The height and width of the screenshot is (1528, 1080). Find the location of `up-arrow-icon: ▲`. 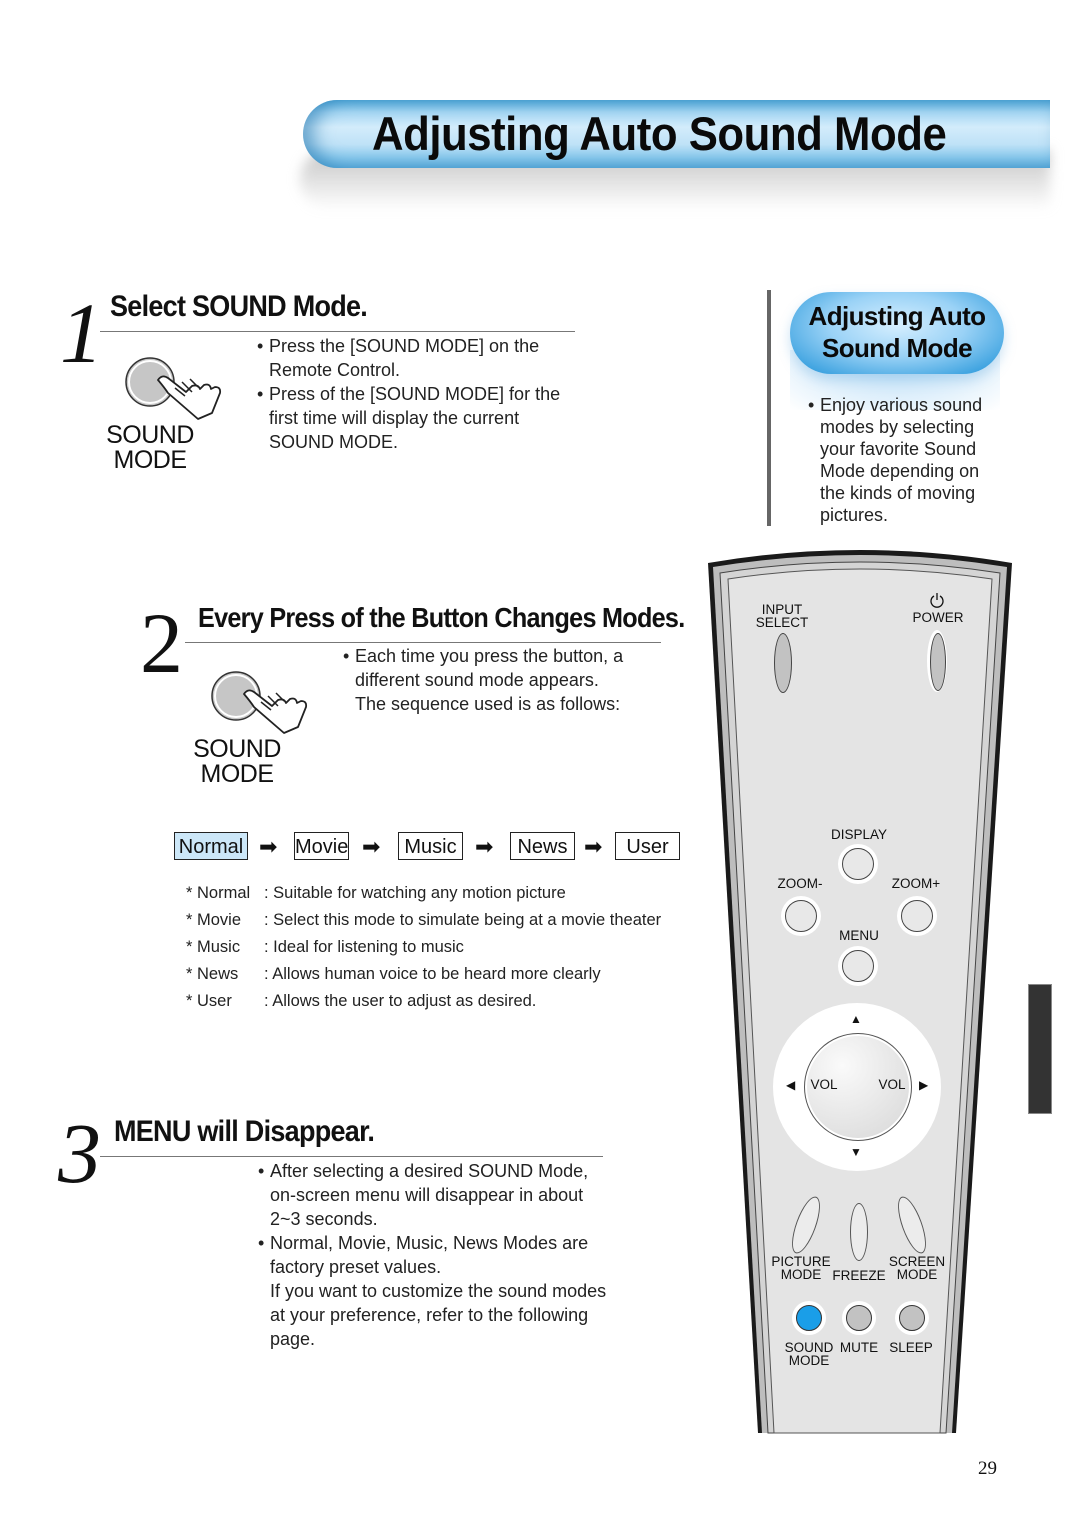

up-arrow-icon: ▲ is located at coordinates (856, 1019).